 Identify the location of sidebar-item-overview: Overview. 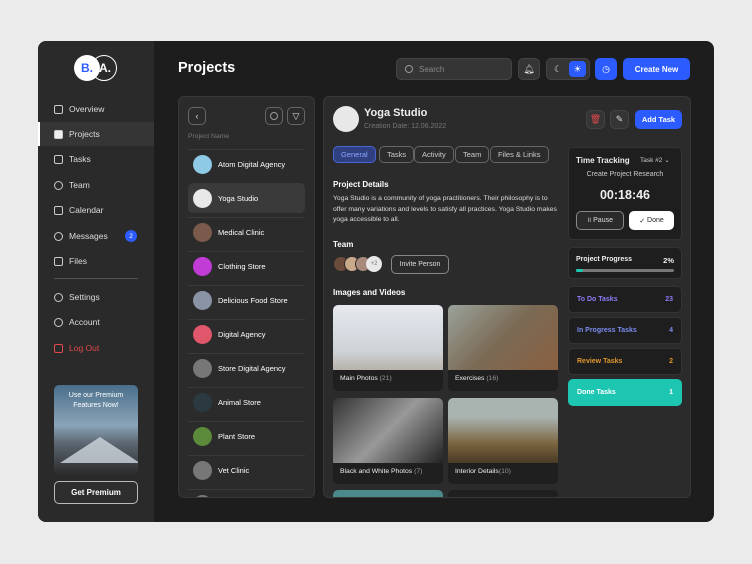
(96, 109).